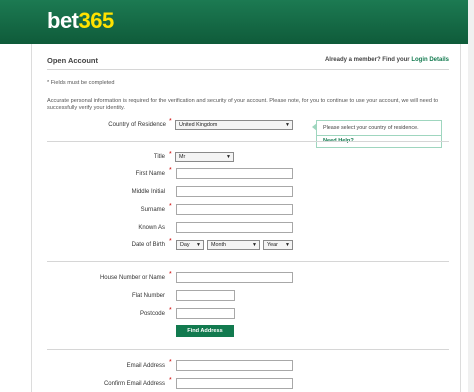 Image resolution: width=474 pixels, height=392 pixels. Describe the element at coordinates (205, 331) in the screenshot. I see `find-address-button: Find Address` at that location.